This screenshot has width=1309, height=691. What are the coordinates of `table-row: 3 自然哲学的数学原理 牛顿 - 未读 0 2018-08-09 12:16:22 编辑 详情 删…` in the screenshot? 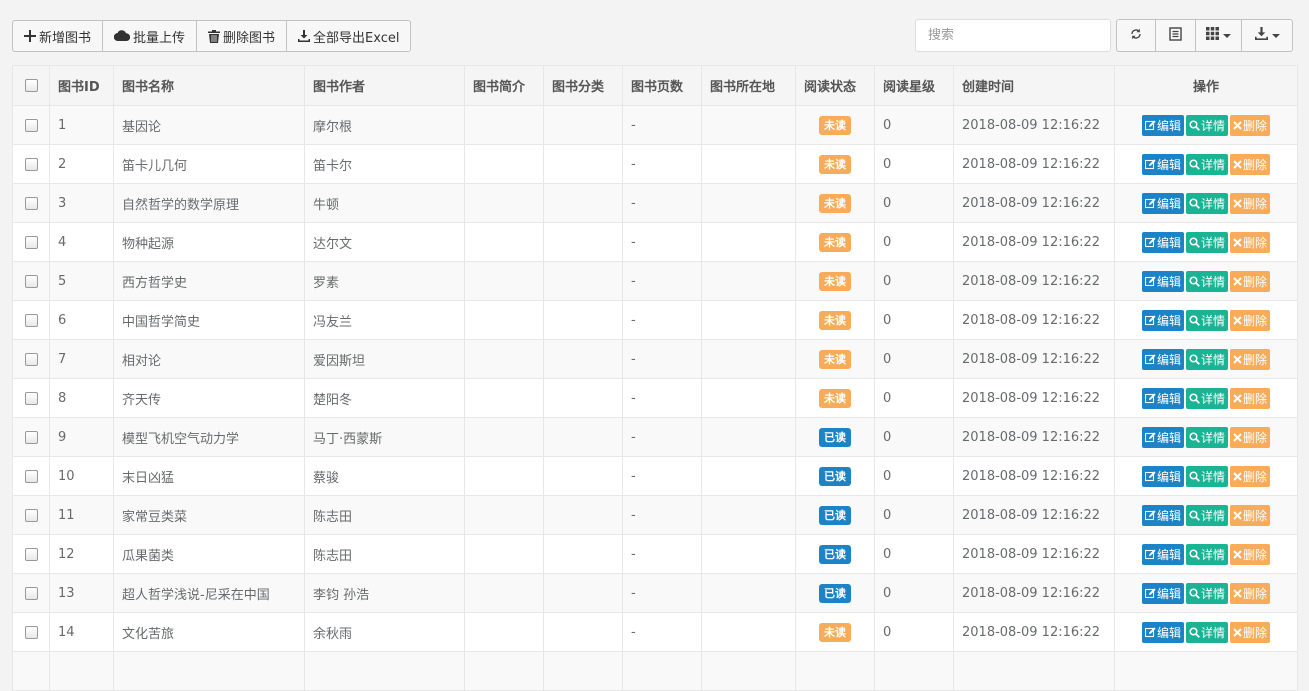 It's located at (655, 203).